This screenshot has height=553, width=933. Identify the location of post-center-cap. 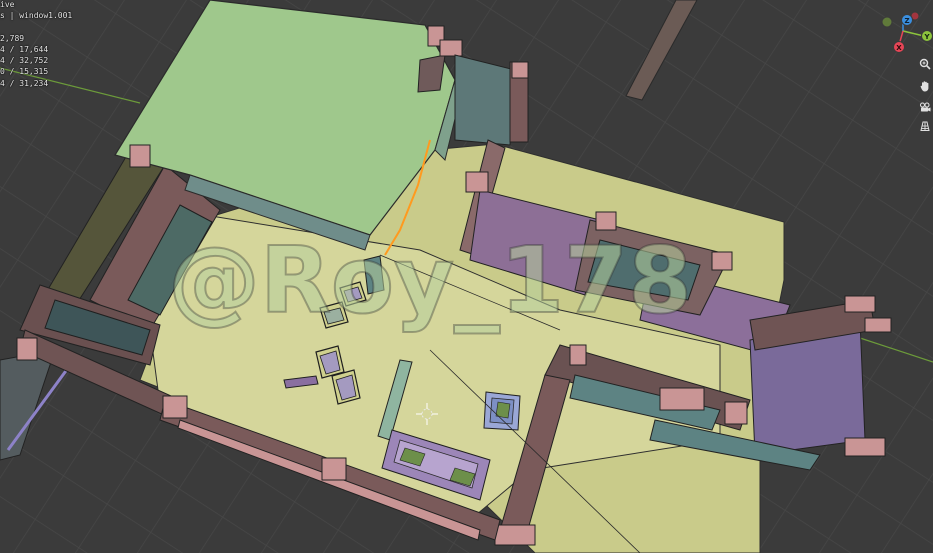
(477, 182).